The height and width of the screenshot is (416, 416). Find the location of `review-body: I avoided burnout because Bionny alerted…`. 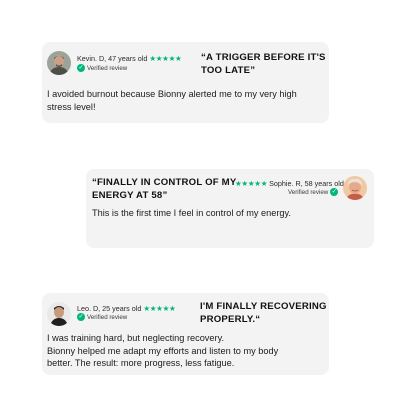

review-body: I avoided burnout because Bionny alerted… is located at coordinates (172, 100).